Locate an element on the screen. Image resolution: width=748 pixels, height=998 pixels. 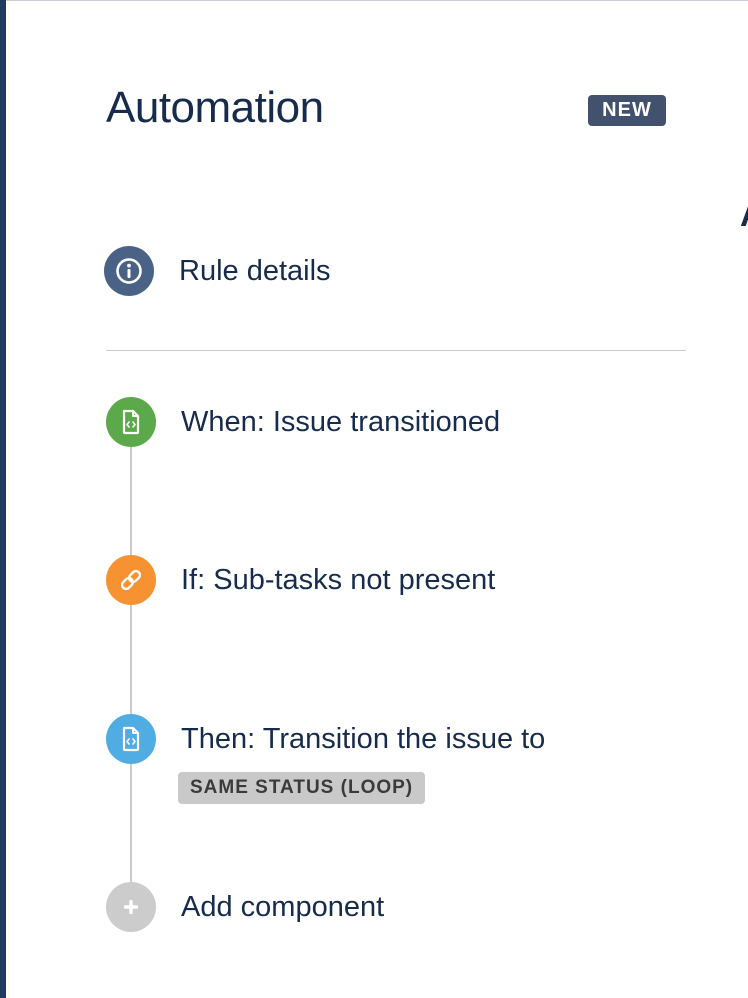
left-border is located at coordinates (3, 499).